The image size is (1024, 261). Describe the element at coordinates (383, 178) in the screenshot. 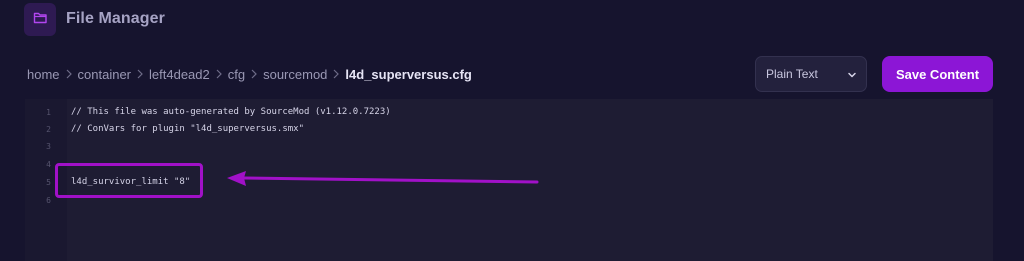

I see `annotation-arrow` at that location.